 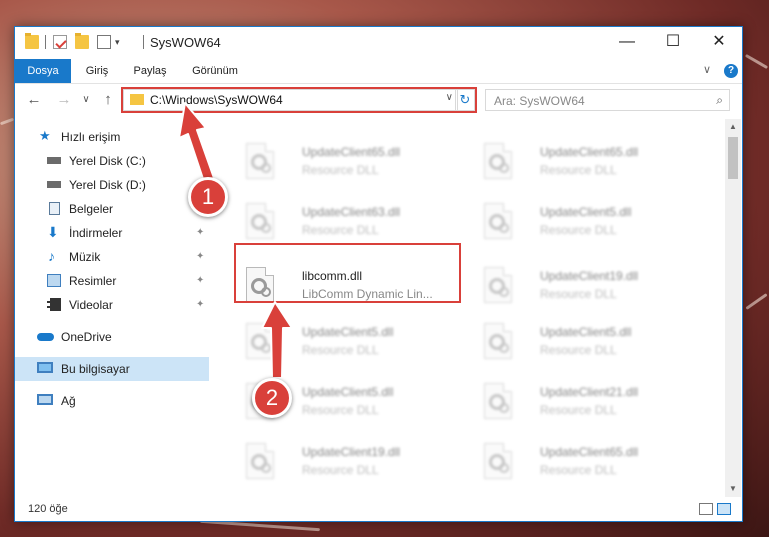 What do you see at coordinates (724, 509) in the screenshot?
I see `large-icons-view-icon` at bounding box center [724, 509].